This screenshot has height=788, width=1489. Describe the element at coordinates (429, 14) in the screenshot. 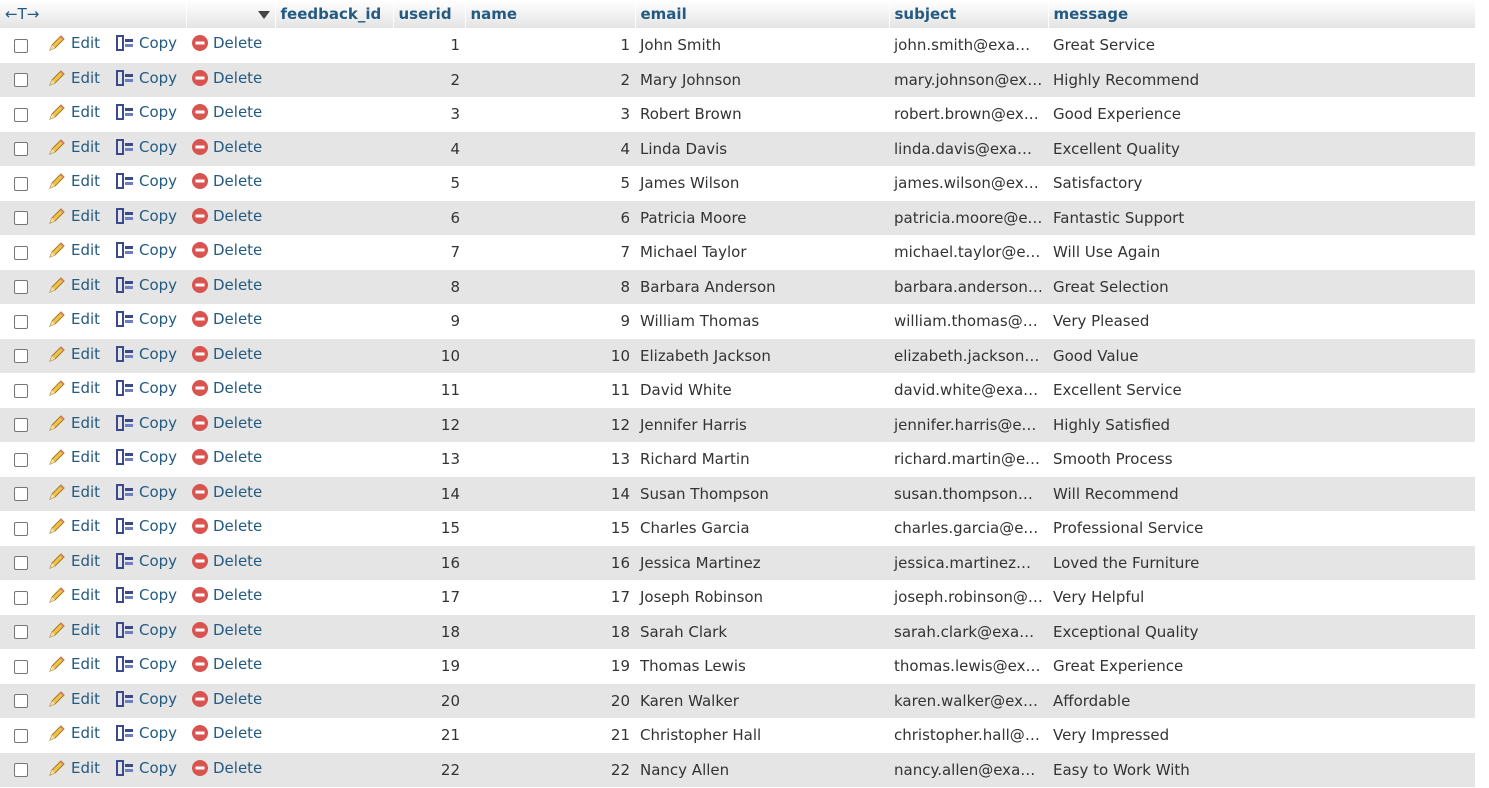

I see `column-header-userid: userid` at that location.